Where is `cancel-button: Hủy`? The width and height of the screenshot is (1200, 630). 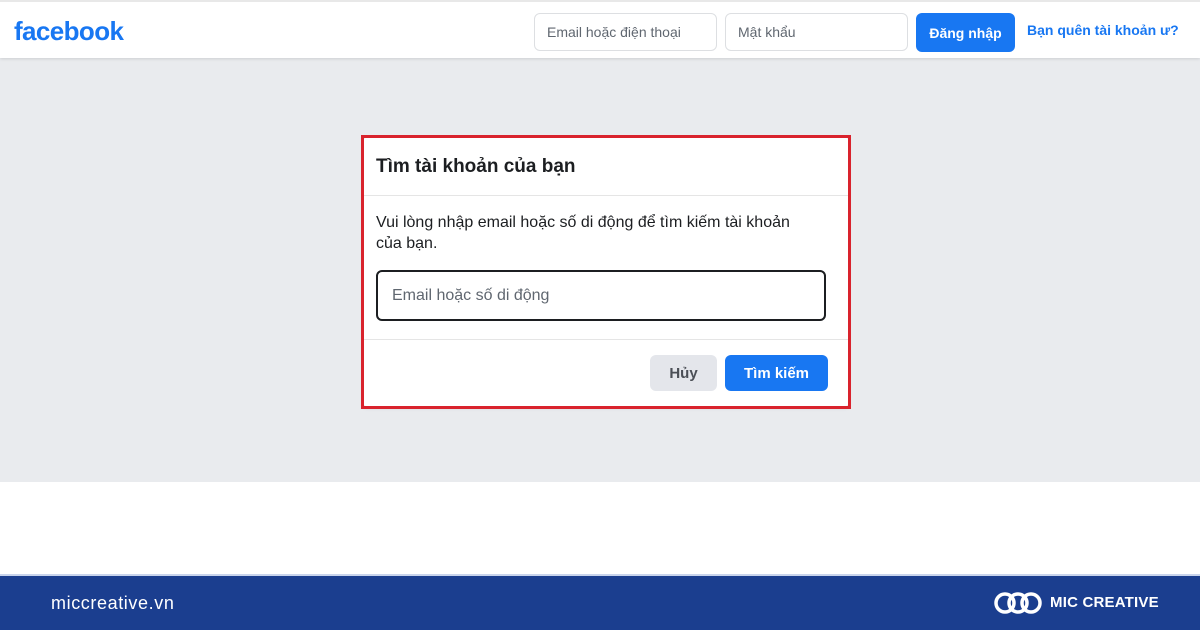 cancel-button: Hủy is located at coordinates (683, 373).